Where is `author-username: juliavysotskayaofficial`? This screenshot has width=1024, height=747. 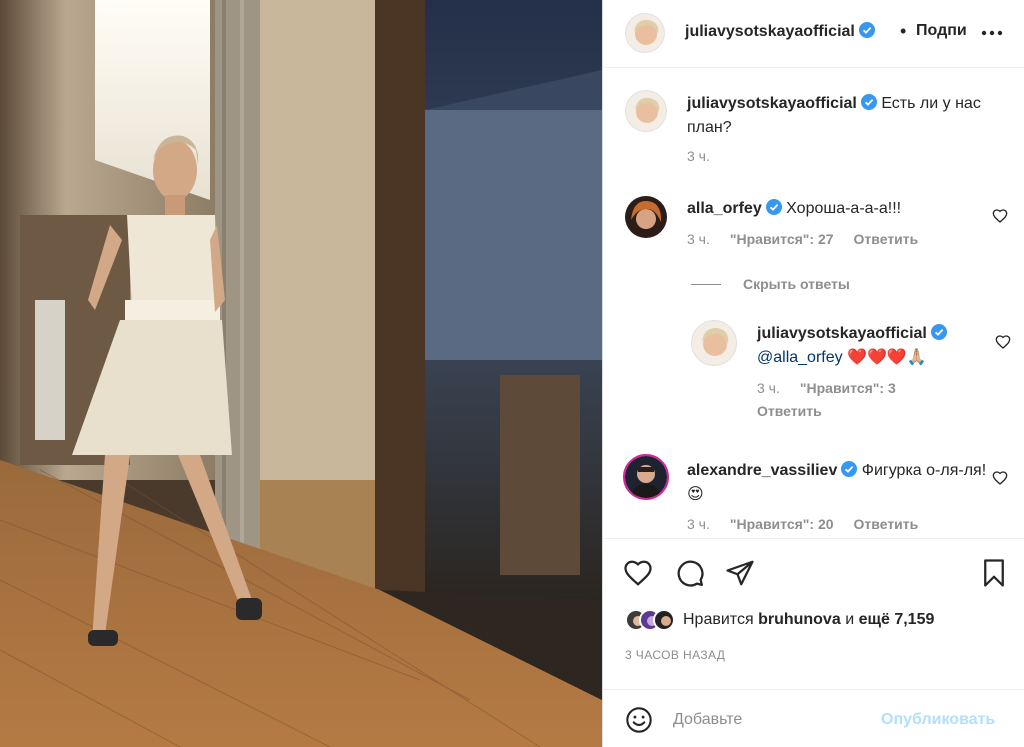 author-username: juliavysotskayaofficial is located at coordinates (780, 31).